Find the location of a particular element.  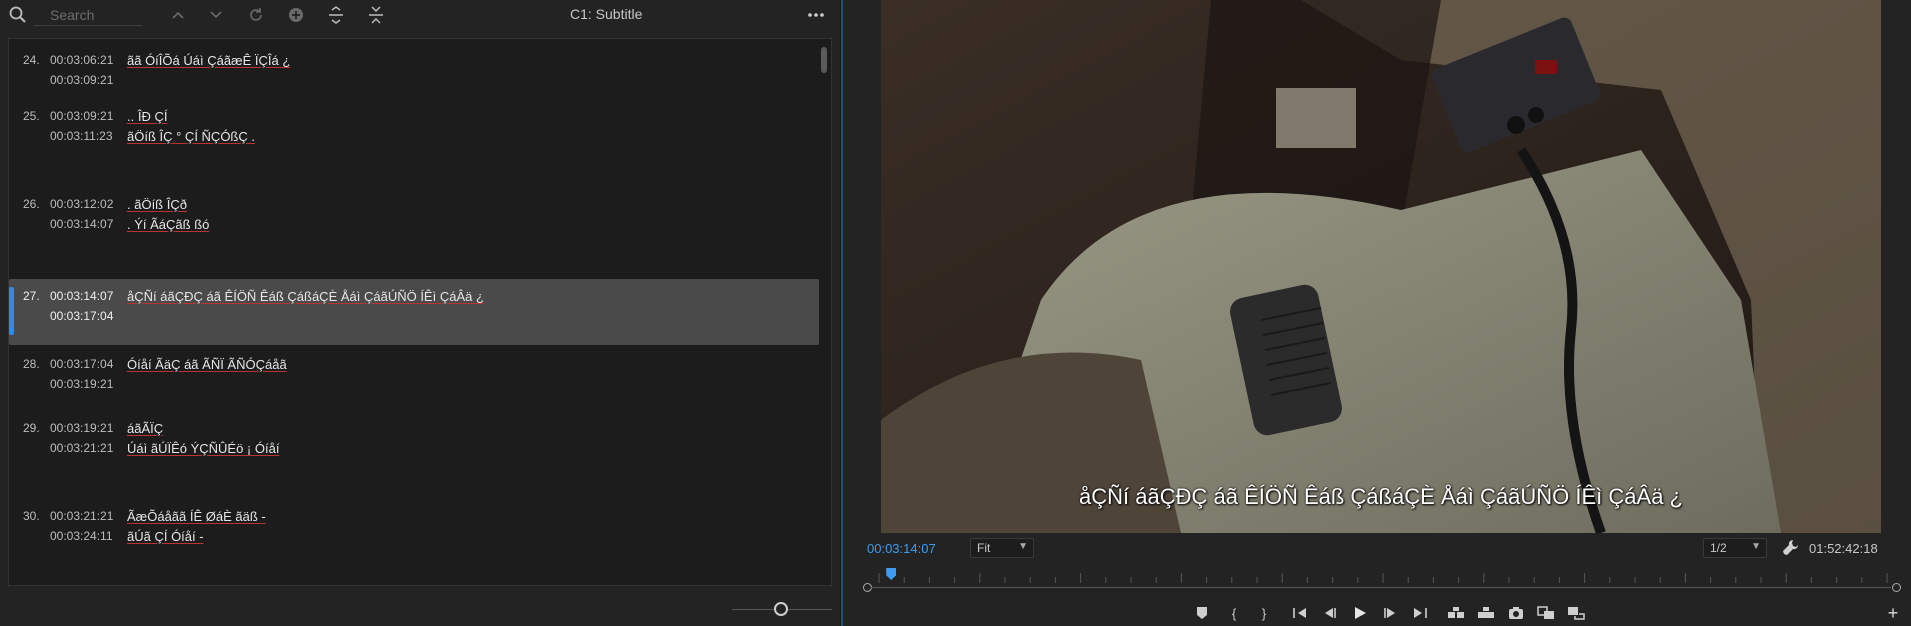

caption-out-time: 00:03:09:21 is located at coordinates (82, 80).